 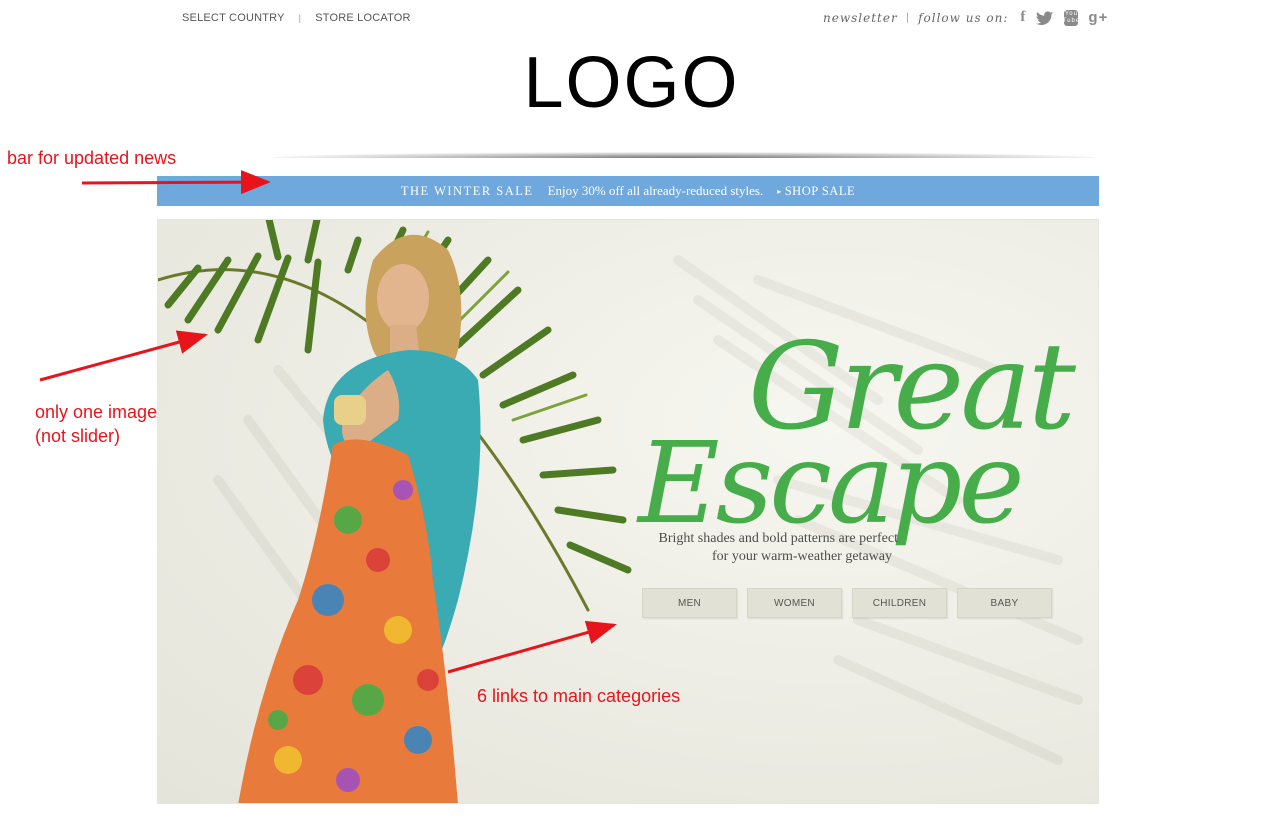 I want to click on utility-nav-right: newsletter | follow us on: f You Tube g+, so click(x=965, y=17).